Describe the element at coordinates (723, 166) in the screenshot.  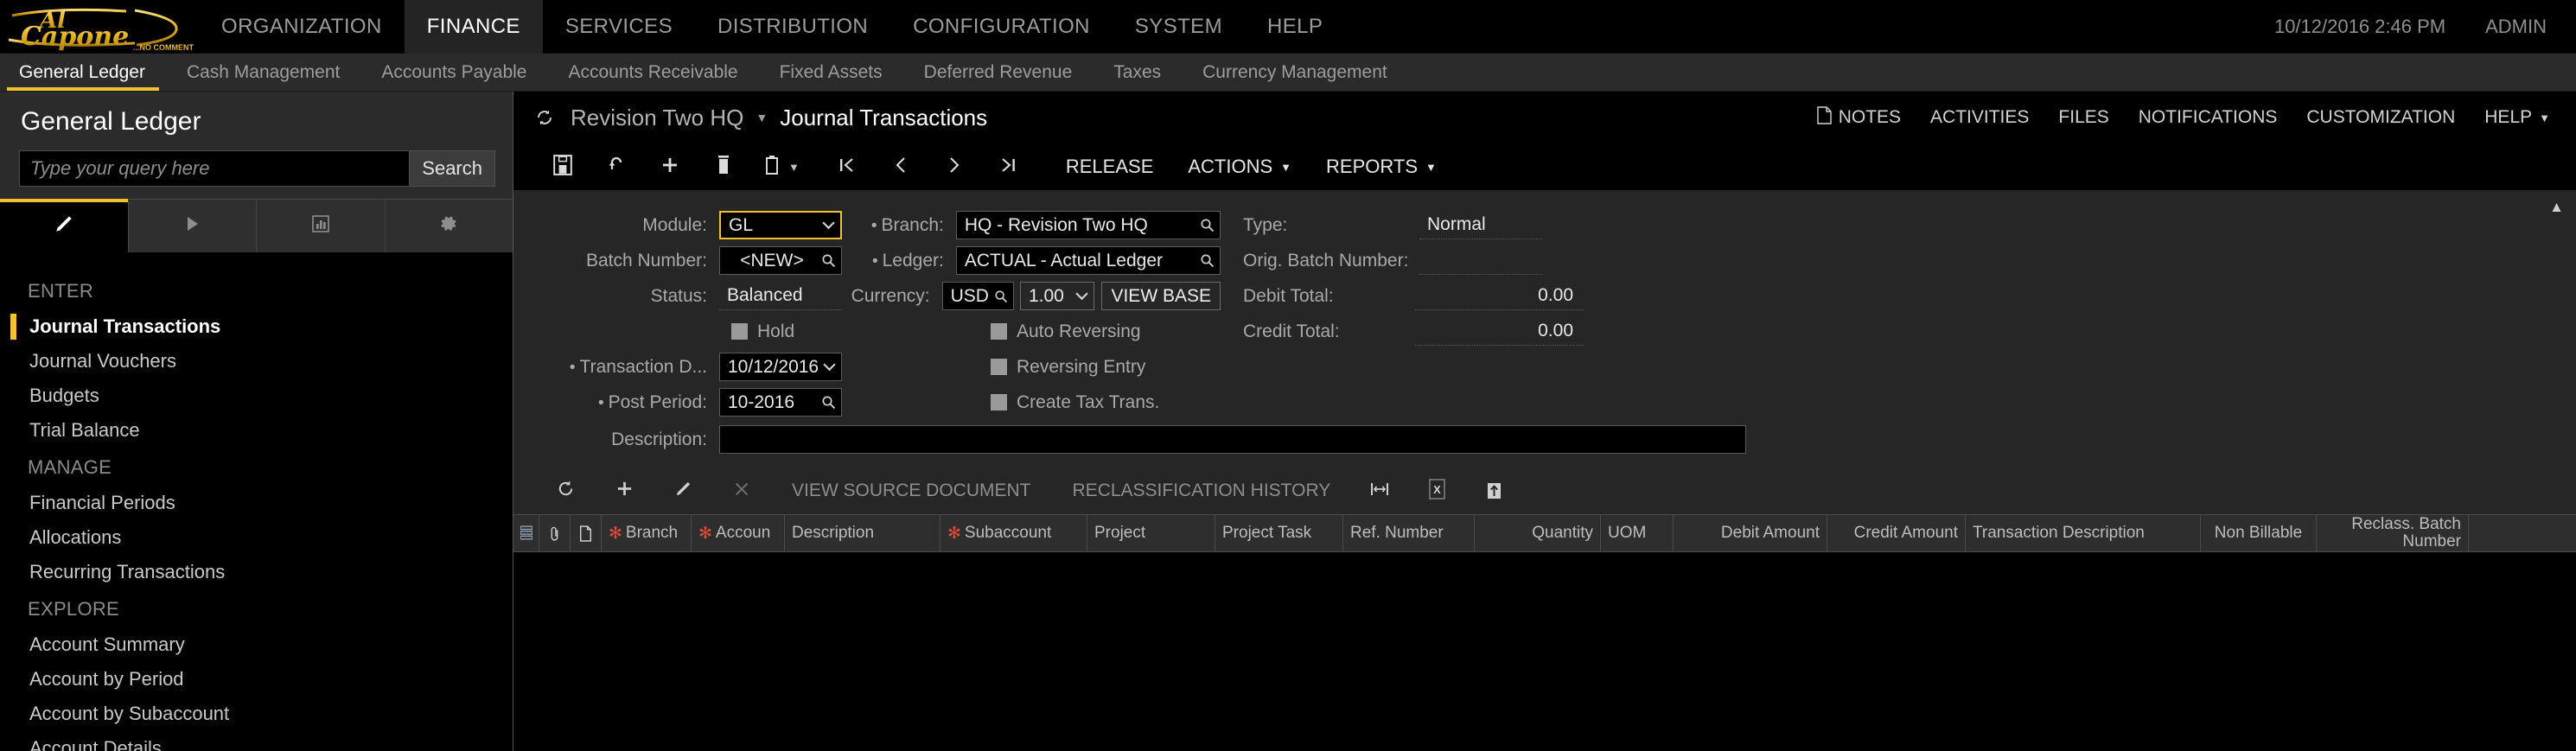
I see `delete-record-button` at that location.